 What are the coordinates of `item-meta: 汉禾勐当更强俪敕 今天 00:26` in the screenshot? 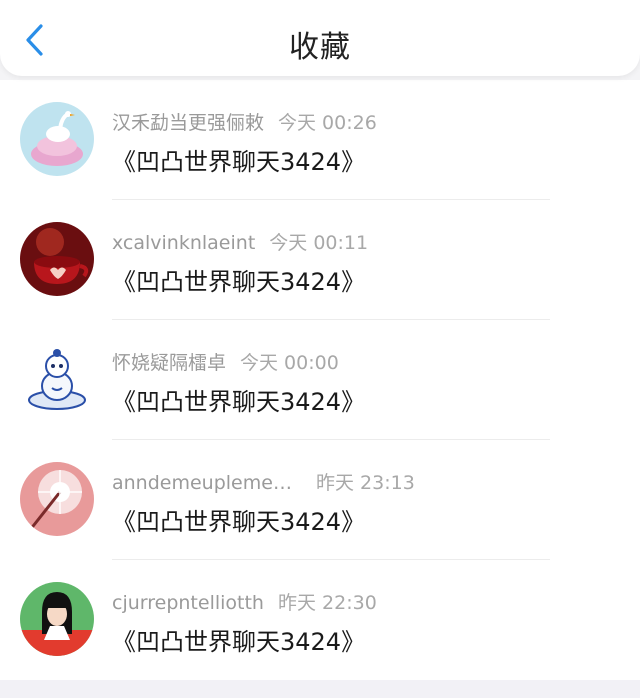 It's located at (244, 121).